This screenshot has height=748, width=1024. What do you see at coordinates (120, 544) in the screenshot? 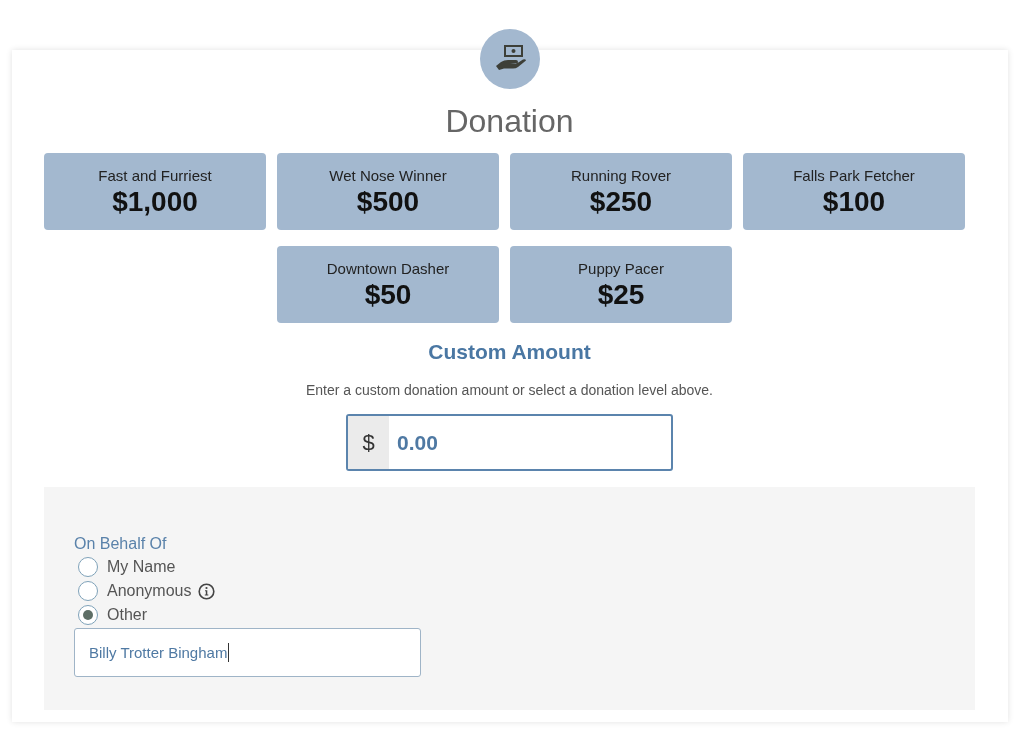
I see `on-behalf-label: On Behalf Of` at bounding box center [120, 544].